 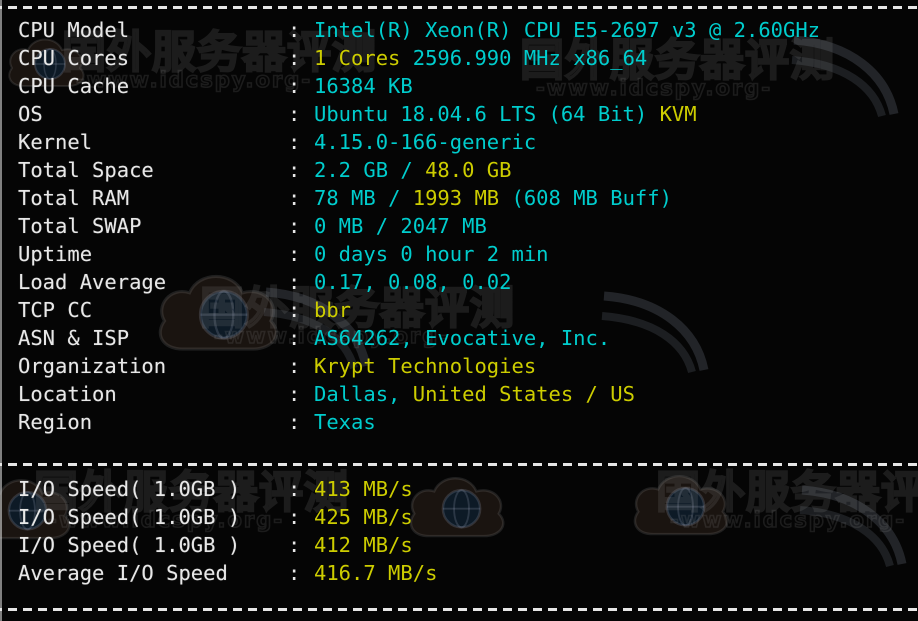 I want to click on sysinfo-row-label: Total RAM, so click(x=74, y=198).